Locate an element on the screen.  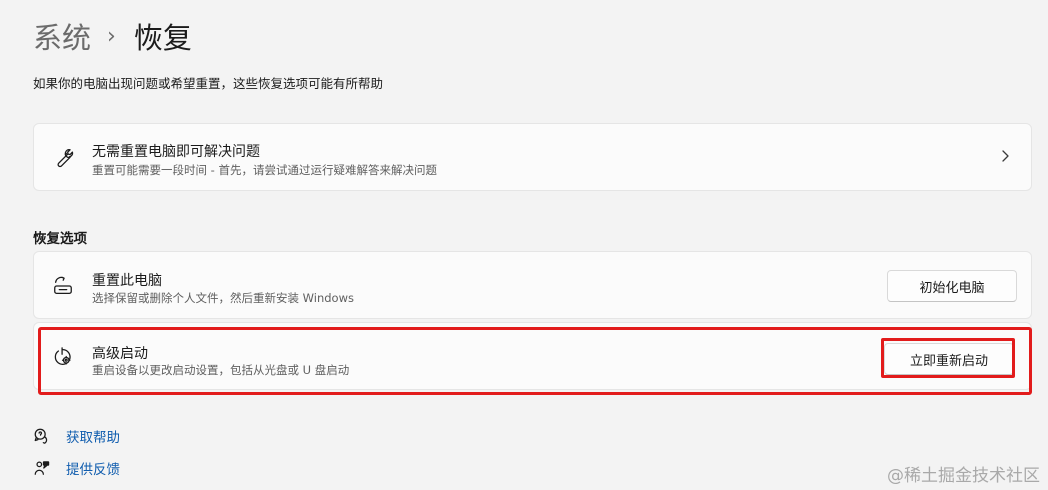
advanced-startup-card: 高级启动 重启设备以更改启动设置，包括从光盘或 U 盘启动 立即重新启动 is located at coordinates (532, 356).